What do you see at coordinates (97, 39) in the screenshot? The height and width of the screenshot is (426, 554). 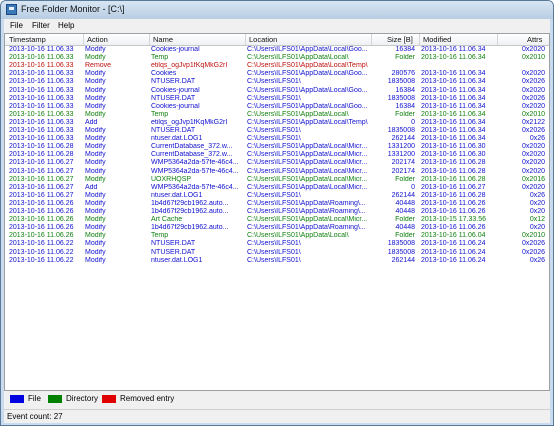 I see `column-header-action: Action` at bounding box center [97, 39].